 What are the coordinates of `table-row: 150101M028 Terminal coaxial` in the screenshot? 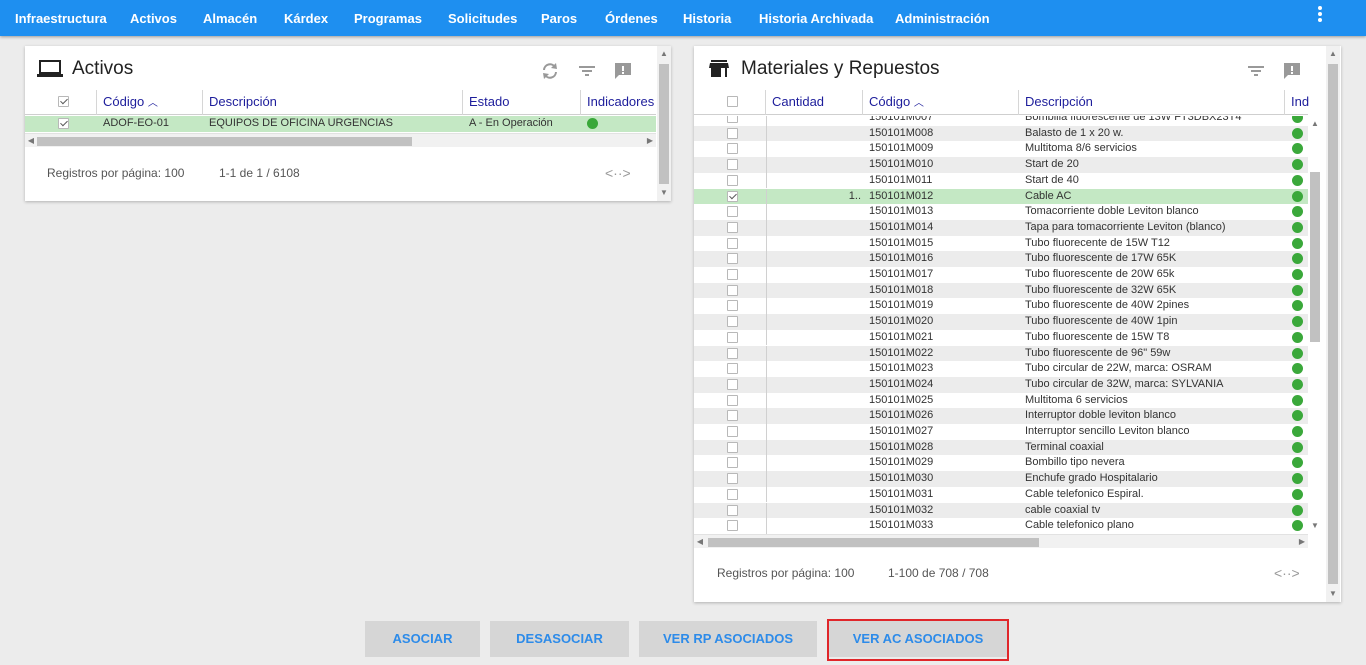 It's located at (1001, 447).